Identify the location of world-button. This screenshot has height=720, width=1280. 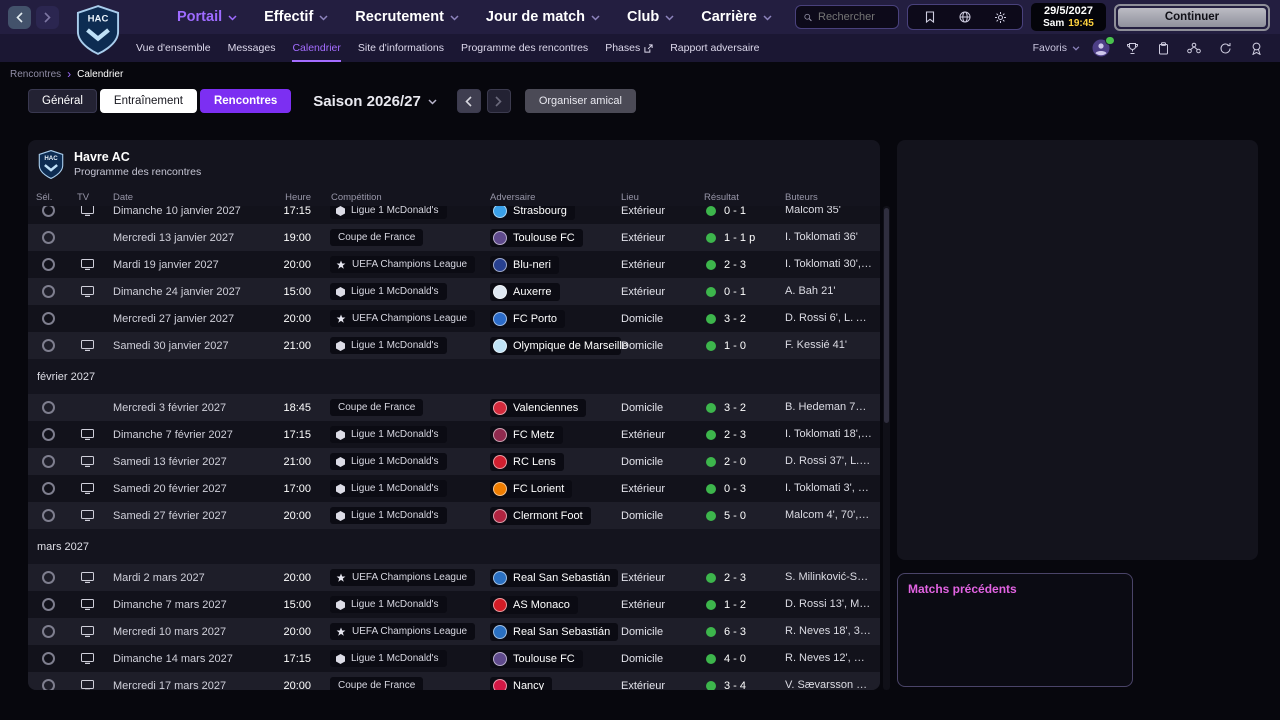
(965, 17).